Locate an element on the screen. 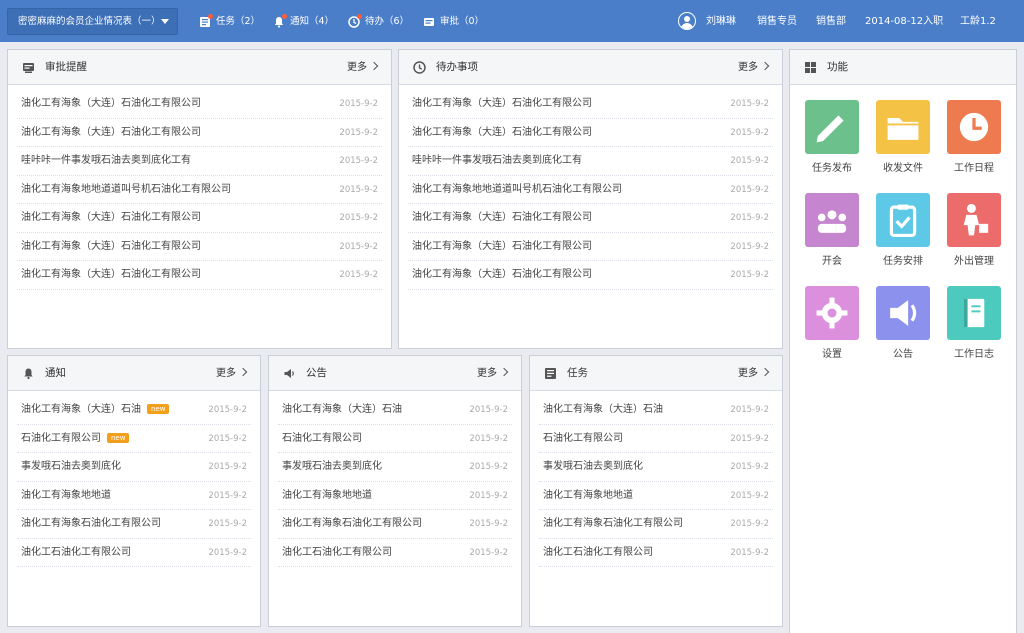 Image resolution: width=1024 pixels, height=633 pixels. org-select: 密密麻麻的会员企业情况表（一） is located at coordinates (92, 21).